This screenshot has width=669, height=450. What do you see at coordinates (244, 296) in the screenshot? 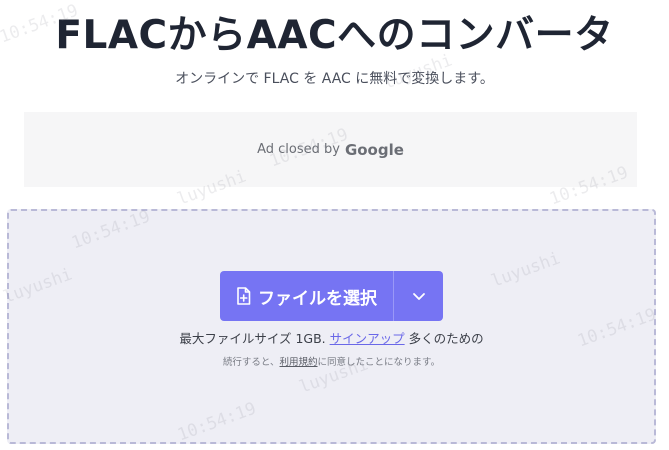
I see `file-add-icon` at bounding box center [244, 296].